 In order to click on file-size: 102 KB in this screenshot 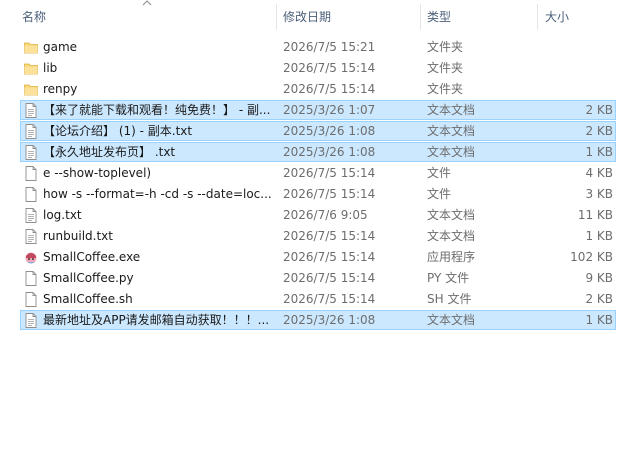, I will do `click(591, 257)`.